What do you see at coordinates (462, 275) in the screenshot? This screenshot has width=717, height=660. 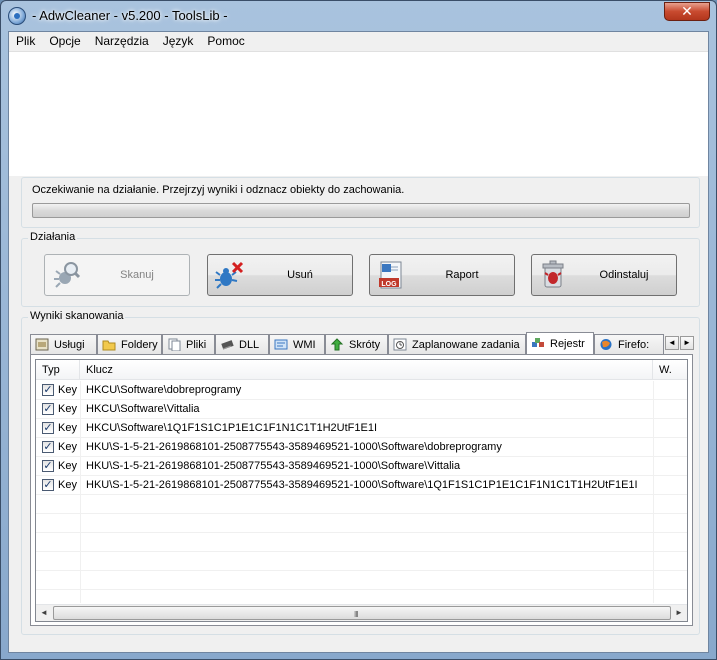 I see `report-button-label: Raport` at bounding box center [462, 275].